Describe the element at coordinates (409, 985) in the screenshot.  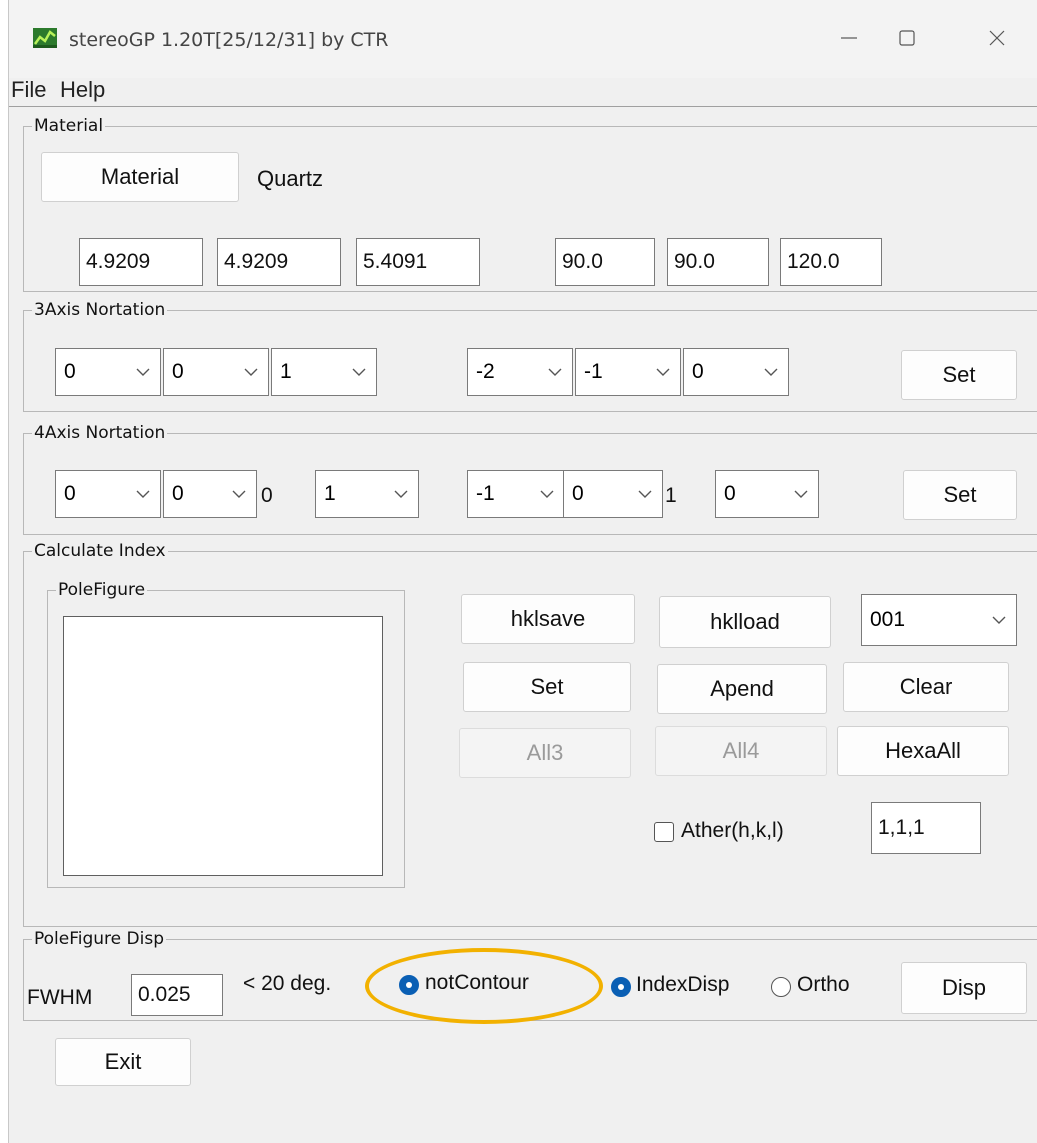
I see `not-contour-radio` at that location.